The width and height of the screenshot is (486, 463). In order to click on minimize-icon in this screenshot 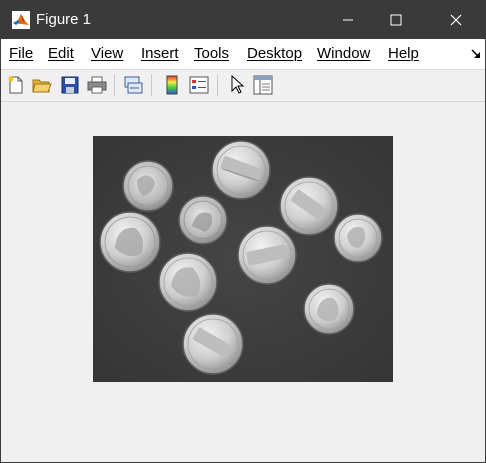, I will do `click(348, 20)`.